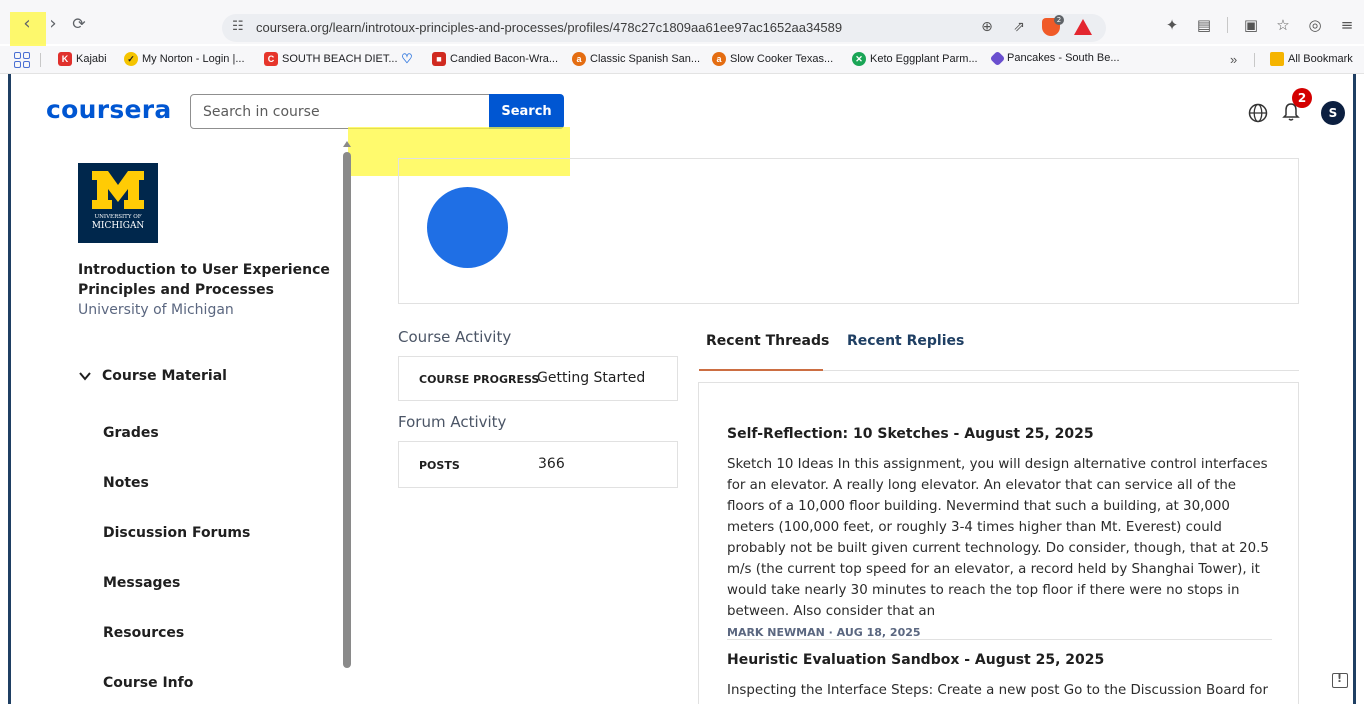  I want to click on reader-mode-icon: ▤, so click(1204, 25).